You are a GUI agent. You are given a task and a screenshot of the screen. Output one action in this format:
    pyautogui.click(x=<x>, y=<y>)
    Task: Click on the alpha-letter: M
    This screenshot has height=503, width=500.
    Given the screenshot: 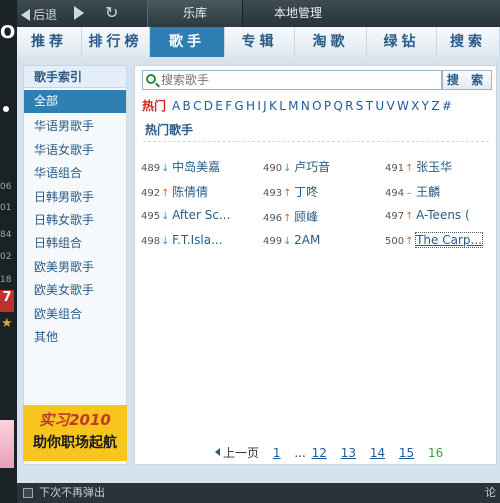 What is the action you would take?
    pyautogui.click(x=293, y=106)
    